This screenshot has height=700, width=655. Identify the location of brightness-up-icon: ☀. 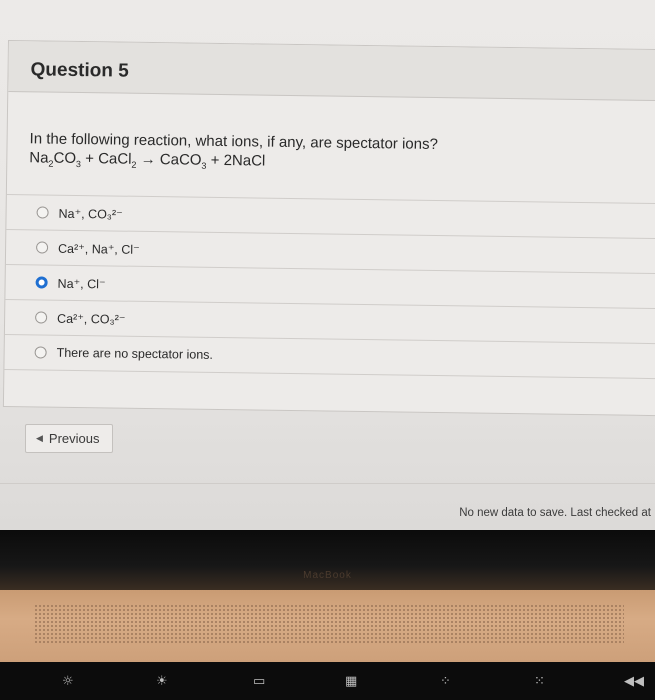
(162, 681).